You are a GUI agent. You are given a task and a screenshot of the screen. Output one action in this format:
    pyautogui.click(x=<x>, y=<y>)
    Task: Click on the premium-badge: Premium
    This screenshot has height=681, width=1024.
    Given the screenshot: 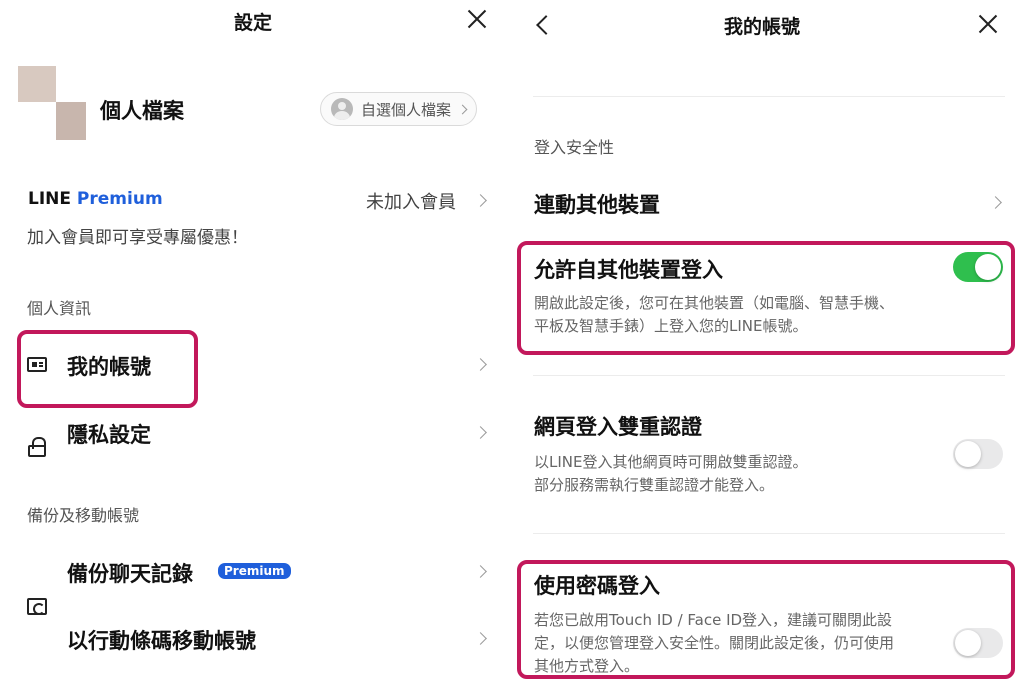 What is the action you would take?
    pyautogui.click(x=254, y=571)
    